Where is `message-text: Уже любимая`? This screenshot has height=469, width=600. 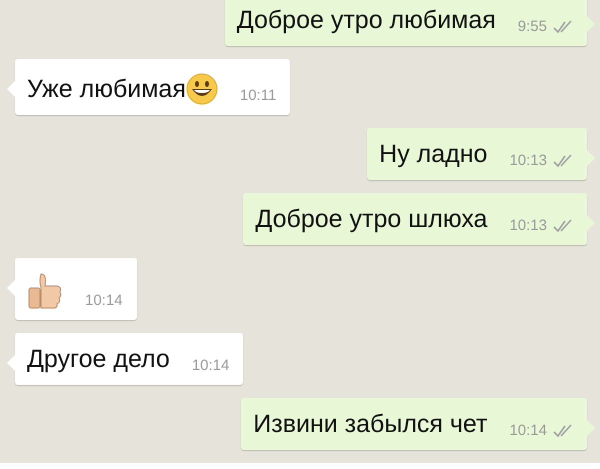 message-text: Уже любимая is located at coordinates (106, 89).